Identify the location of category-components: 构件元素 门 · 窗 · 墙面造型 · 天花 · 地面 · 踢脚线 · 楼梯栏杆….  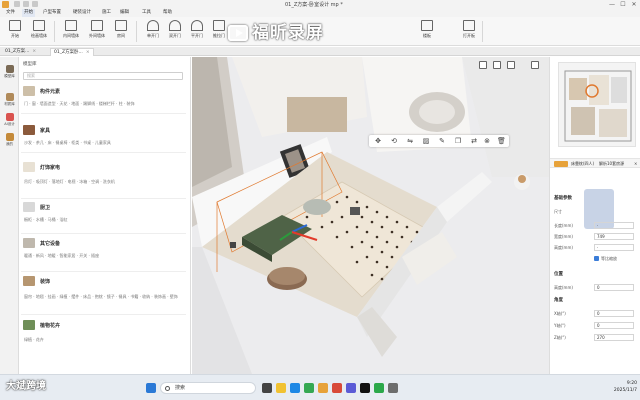
(103, 100).